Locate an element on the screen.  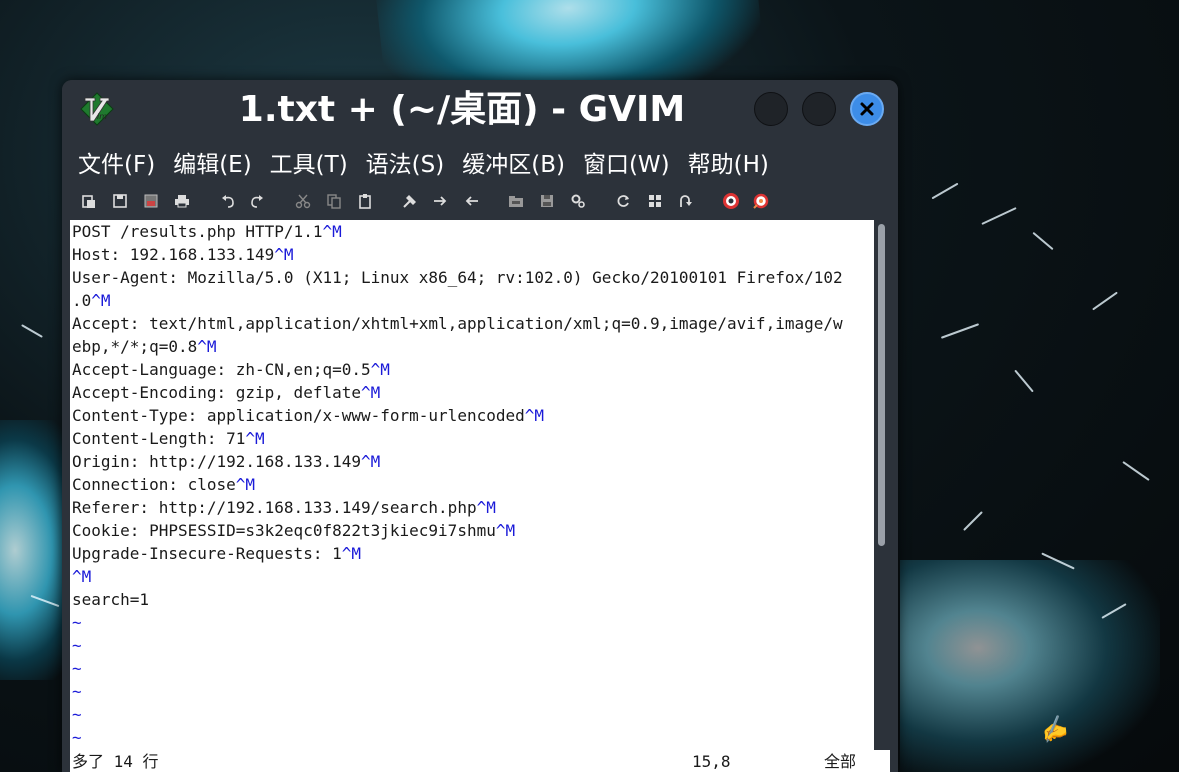
replace-button is located at coordinates (410, 201).